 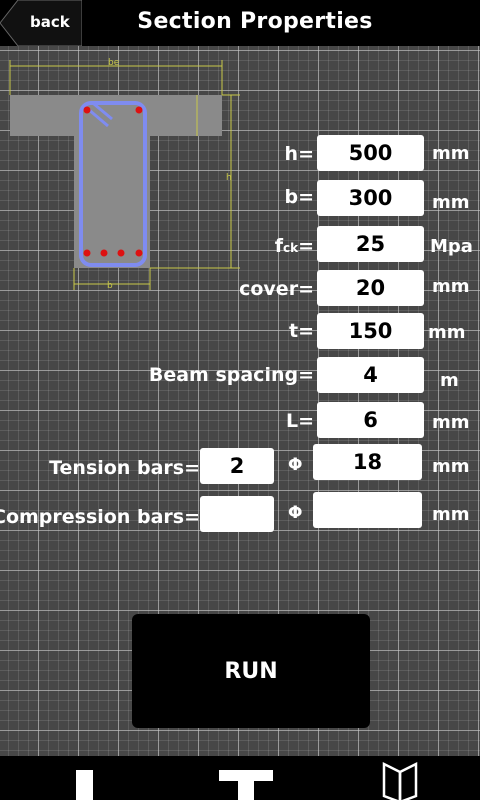 I want to click on beam-spacing-unit: m, so click(x=449, y=380).